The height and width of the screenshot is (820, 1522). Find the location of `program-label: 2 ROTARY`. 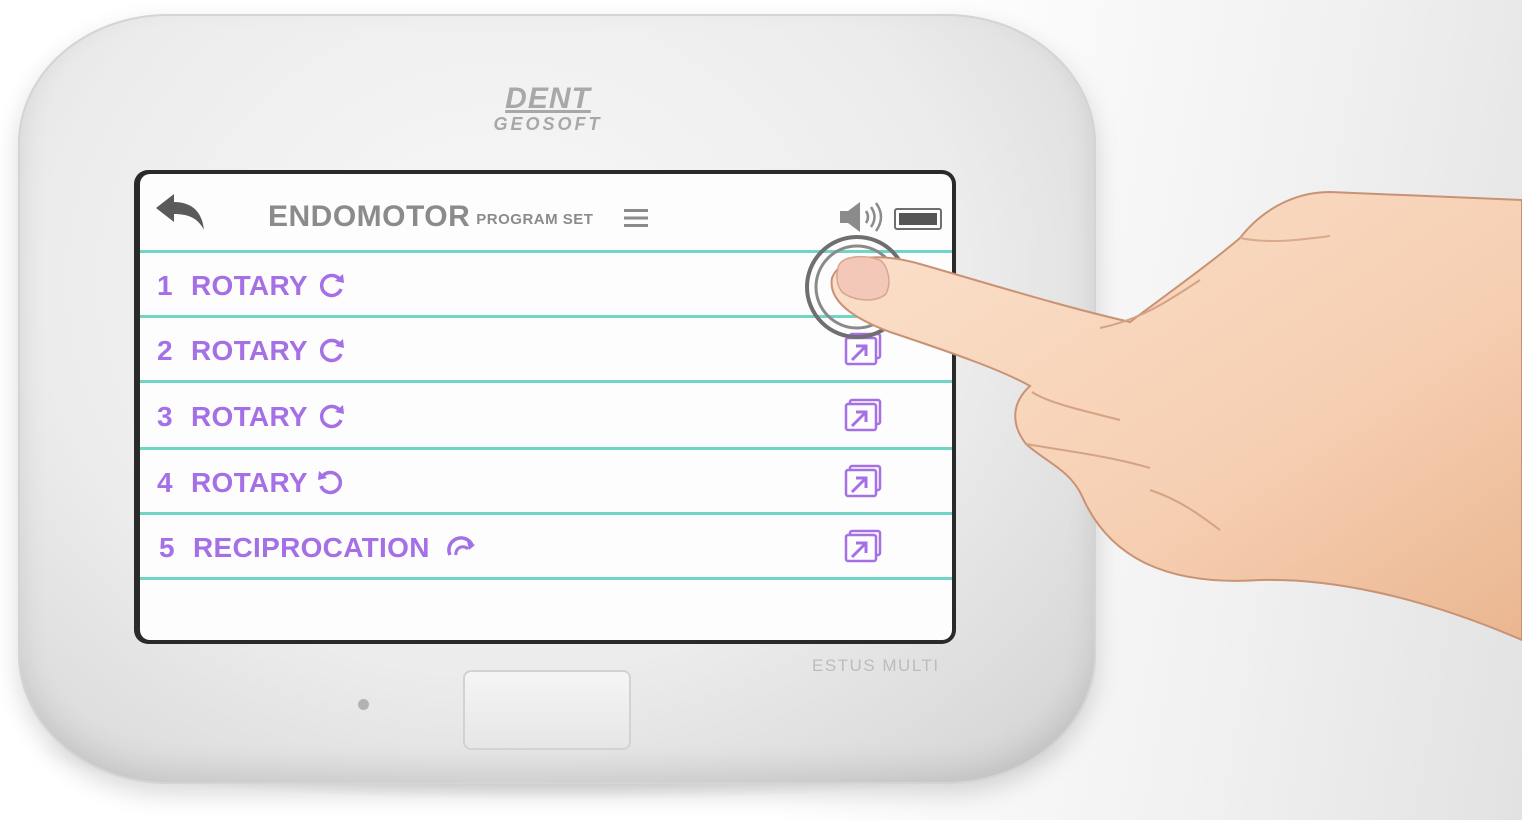

program-label: 2 ROTARY is located at coordinates (251, 351).